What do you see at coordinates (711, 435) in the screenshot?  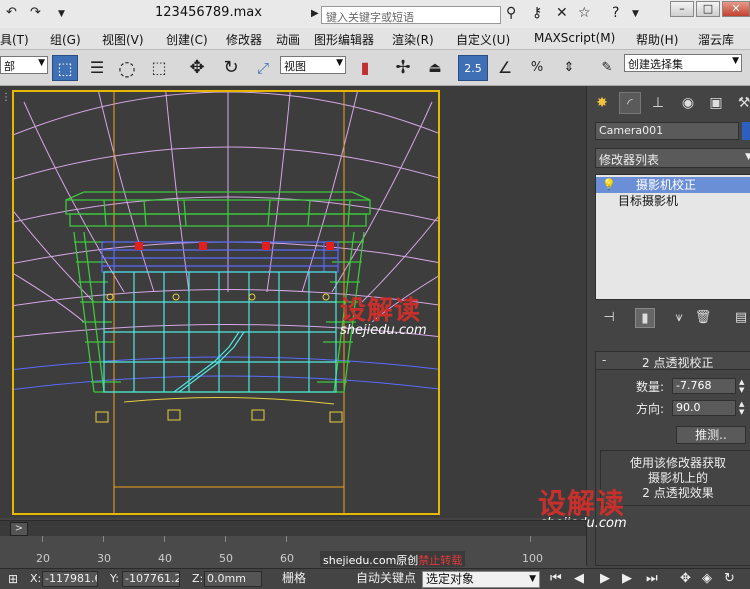 I see `guess-button: 推测..` at bounding box center [711, 435].